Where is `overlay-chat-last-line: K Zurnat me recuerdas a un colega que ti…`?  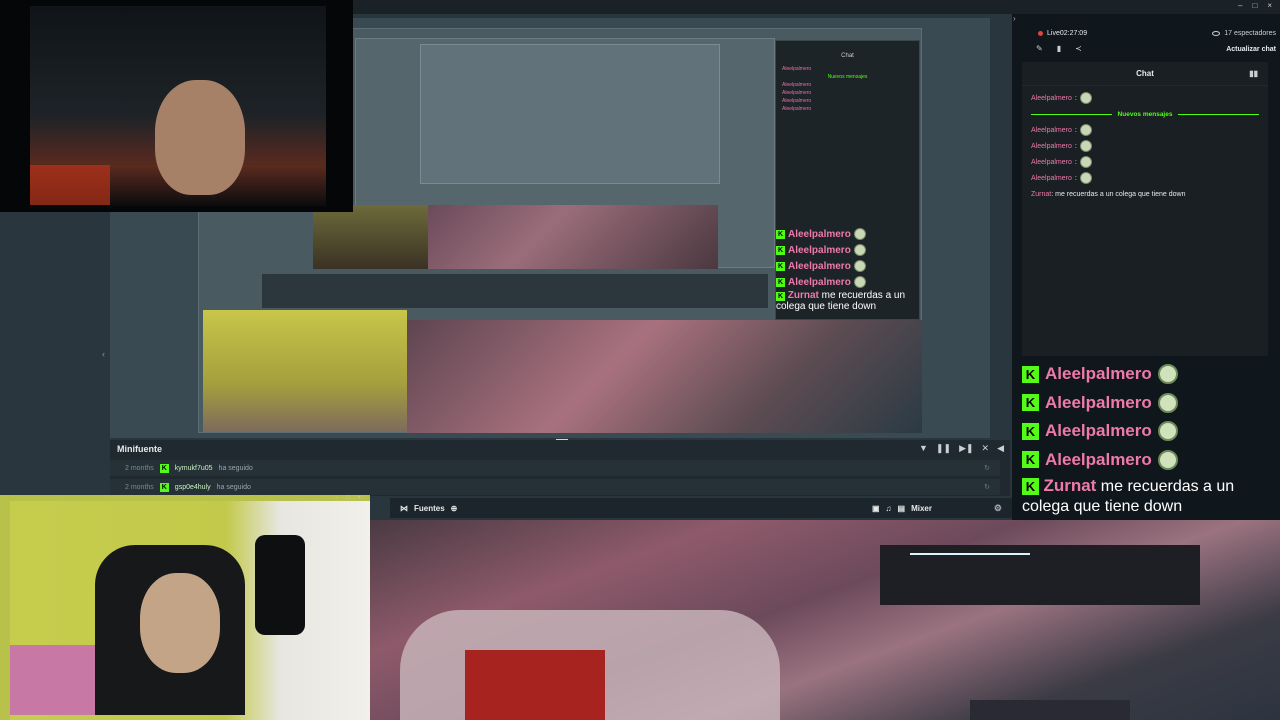 overlay-chat-last-line: K Zurnat me recuerdas a un colega que ti… is located at coordinates (1150, 496).